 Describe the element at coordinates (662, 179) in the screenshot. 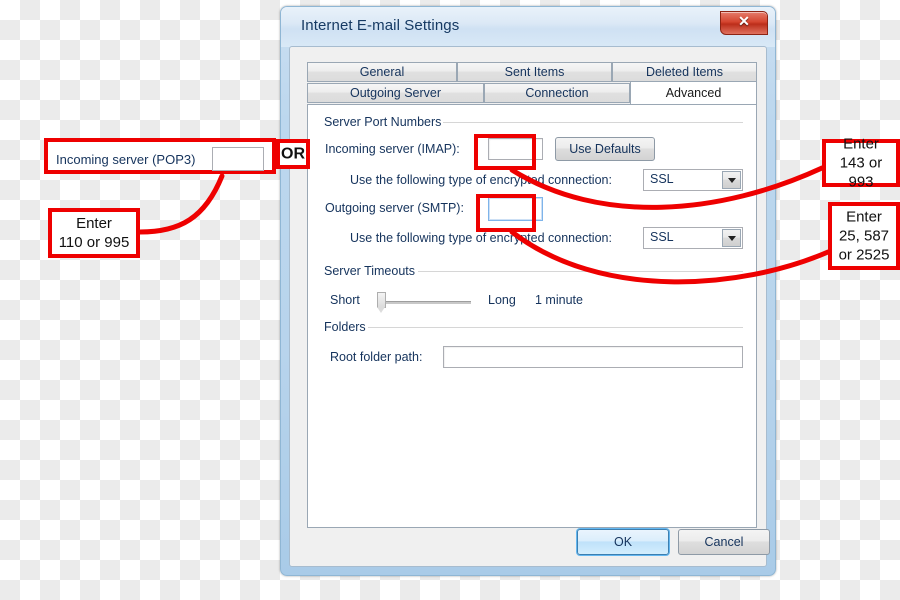

I see `incoming-encryption-value: SSL` at that location.